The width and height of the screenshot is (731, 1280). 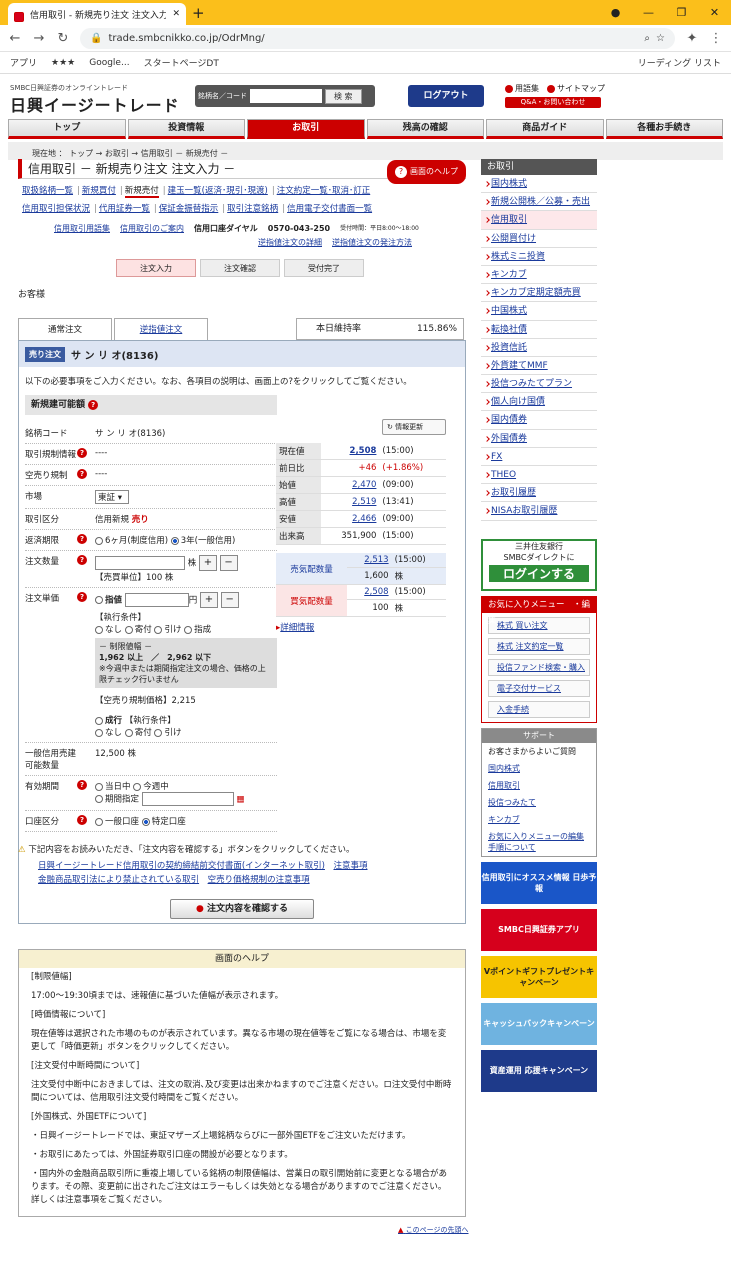 What do you see at coordinates (369, 560) in the screenshot?
I see `ask-price: 2,513` at bounding box center [369, 560].